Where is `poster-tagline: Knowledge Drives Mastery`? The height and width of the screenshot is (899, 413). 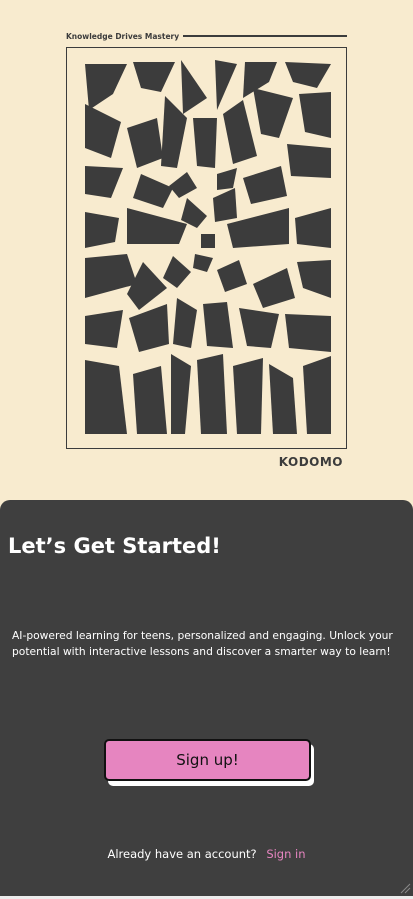
poster-tagline: Knowledge Drives Mastery is located at coordinates (123, 36).